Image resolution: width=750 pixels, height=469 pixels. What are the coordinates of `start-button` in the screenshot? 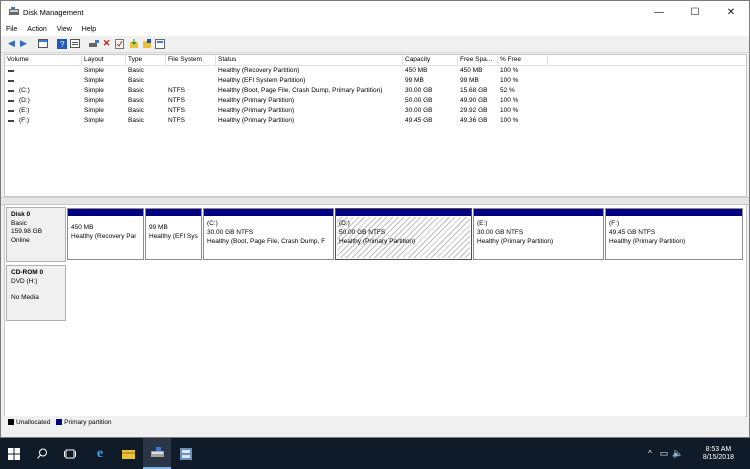 It's located at (14, 453).